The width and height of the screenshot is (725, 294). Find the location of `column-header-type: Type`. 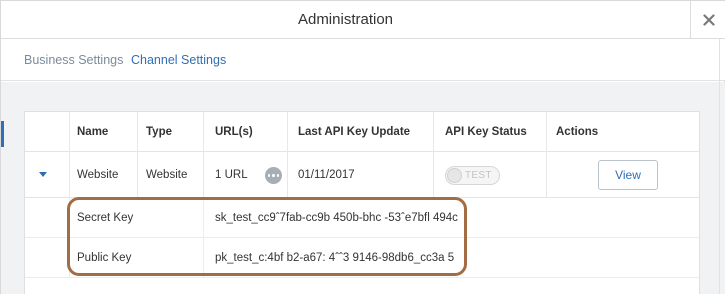

column-header-type: Type is located at coordinates (159, 132).